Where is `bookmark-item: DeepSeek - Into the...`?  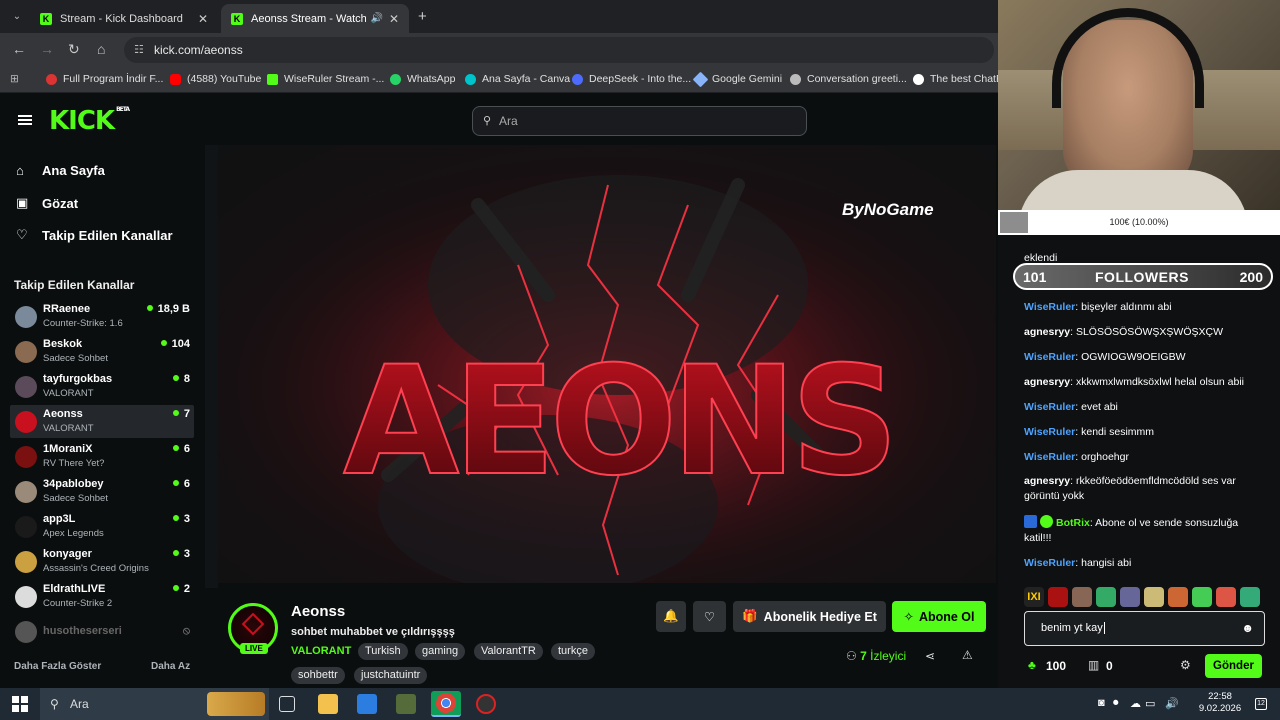 bookmark-item: DeepSeek - Into the... is located at coordinates (631, 79).